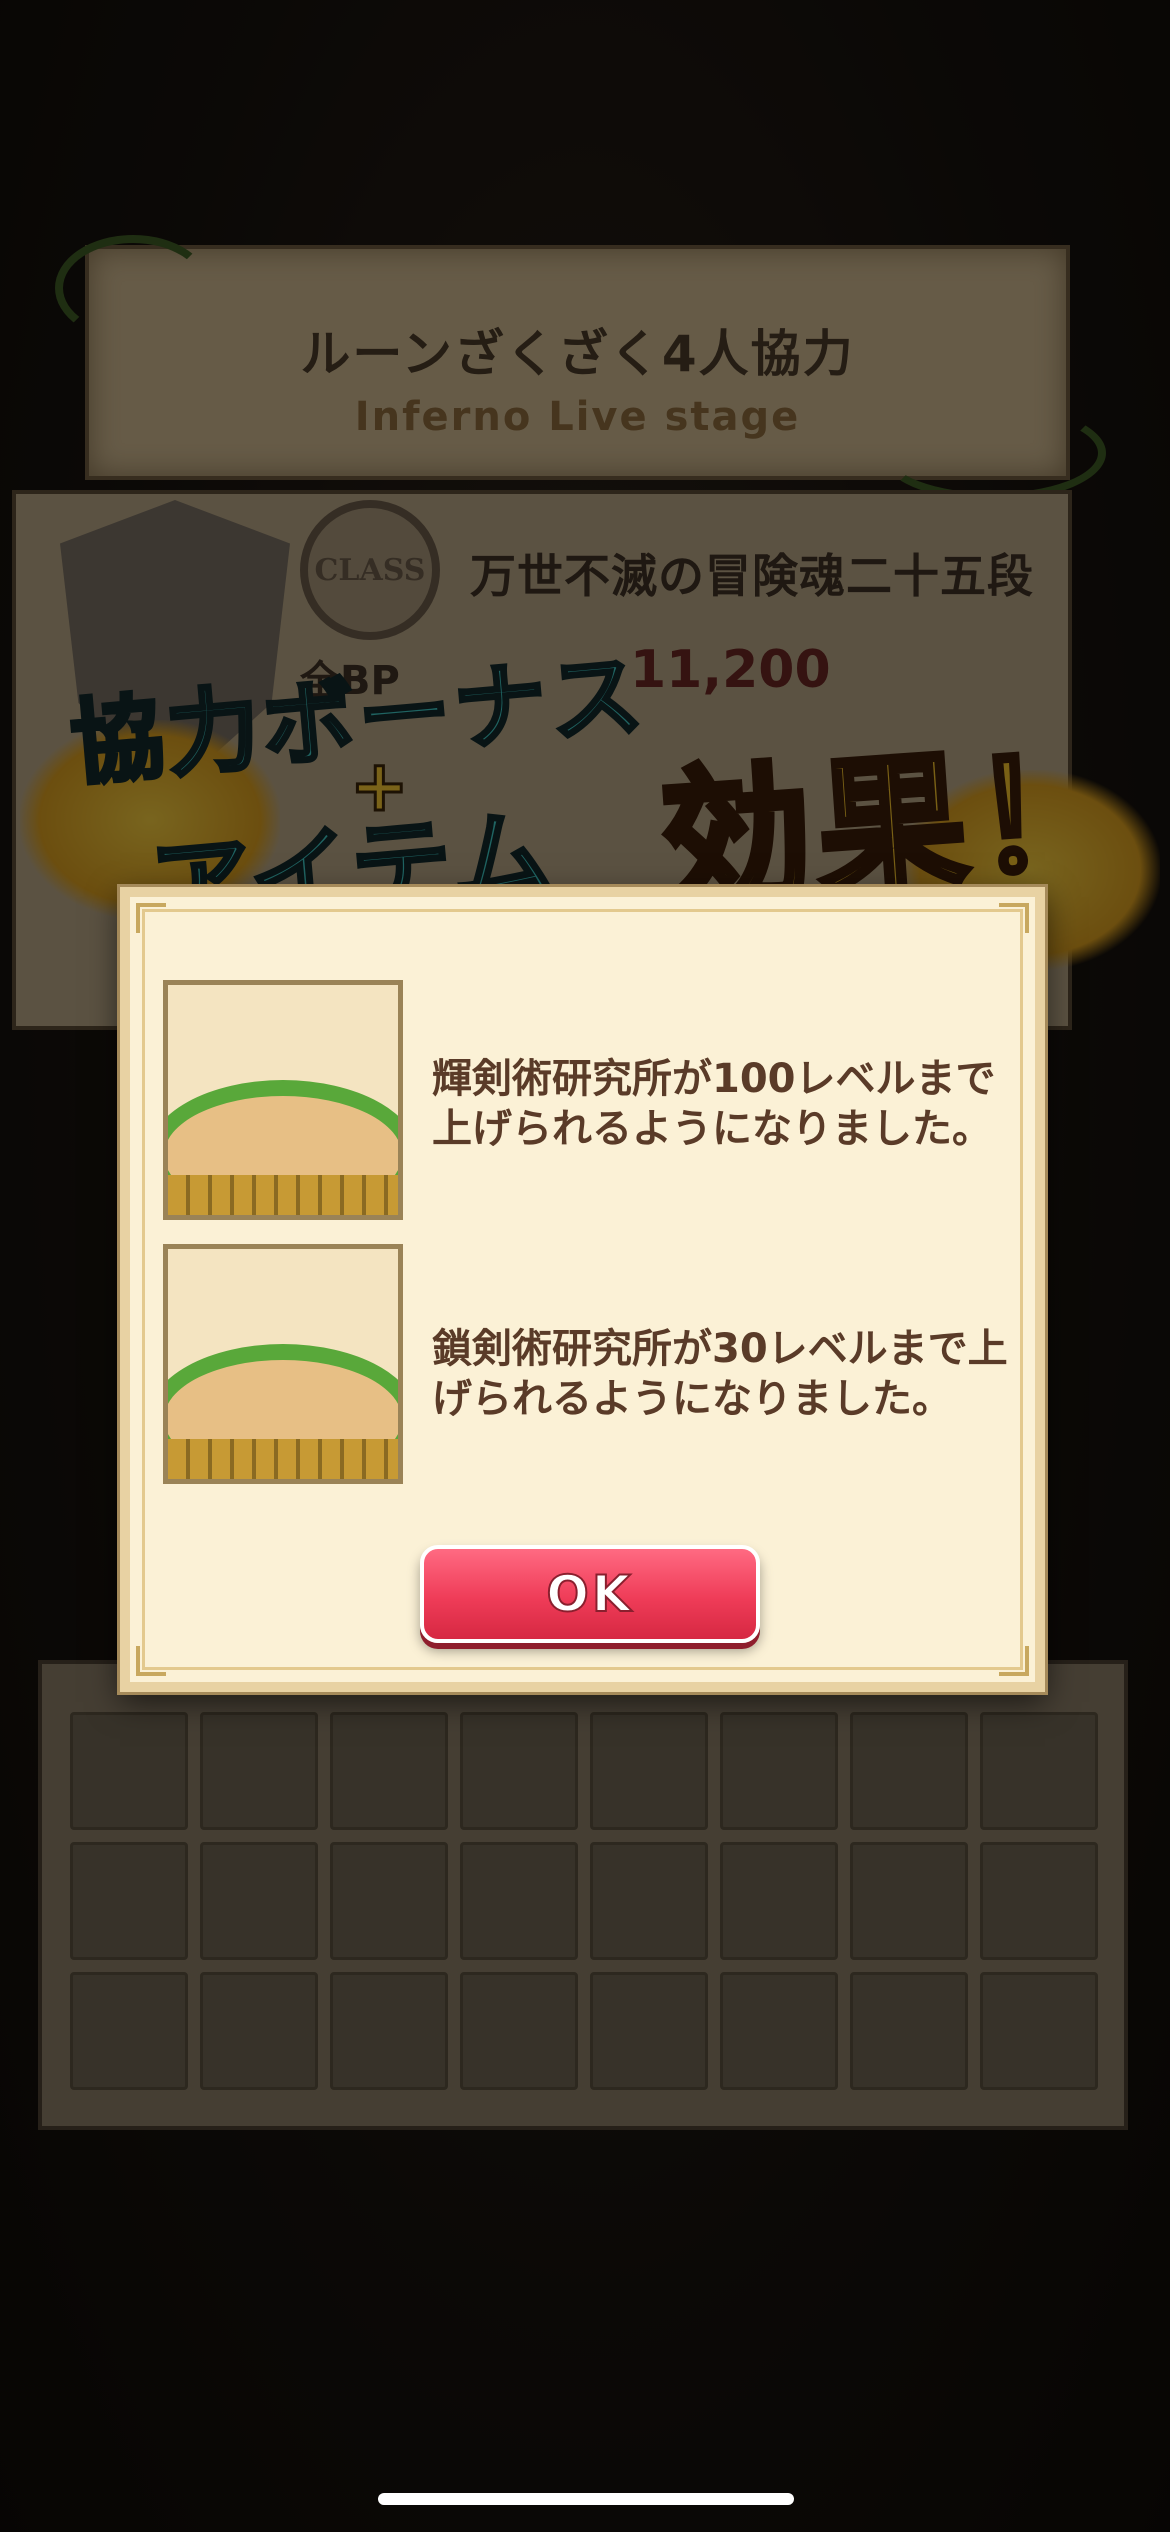 Image resolution: width=1170 pixels, height=2532 pixels. What do you see at coordinates (590, 1594) in the screenshot?
I see `ok-button: OK` at bounding box center [590, 1594].